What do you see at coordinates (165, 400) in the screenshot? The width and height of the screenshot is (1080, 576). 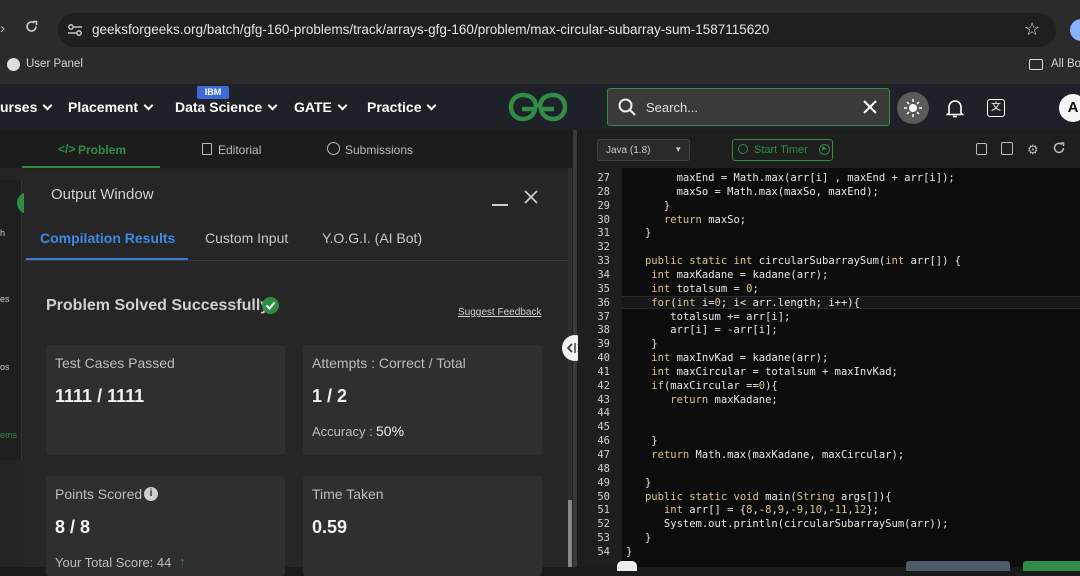 I see `test-cases-card: Test Cases Passed 1111 / 1111` at bounding box center [165, 400].